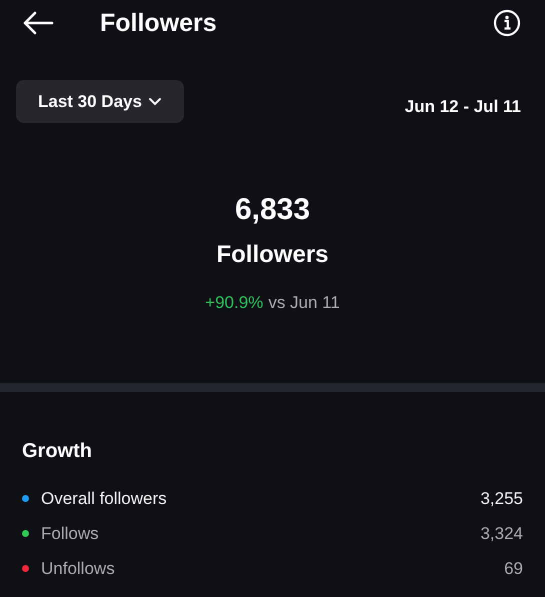 This screenshot has width=545, height=597. What do you see at coordinates (272, 568) in the screenshot?
I see `metric-label: Unfollows` at bounding box center [272, 568].